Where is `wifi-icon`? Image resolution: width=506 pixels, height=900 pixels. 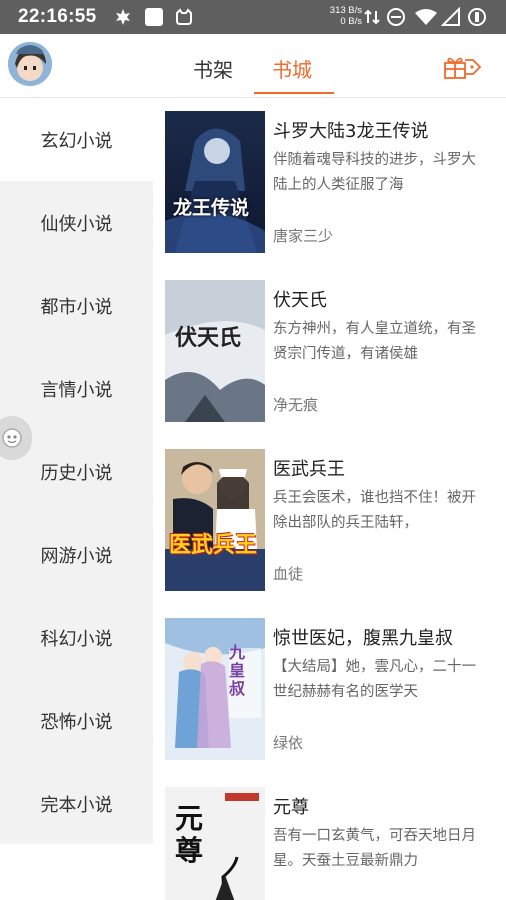
wifi-icon is located at coordinates (426, 17).